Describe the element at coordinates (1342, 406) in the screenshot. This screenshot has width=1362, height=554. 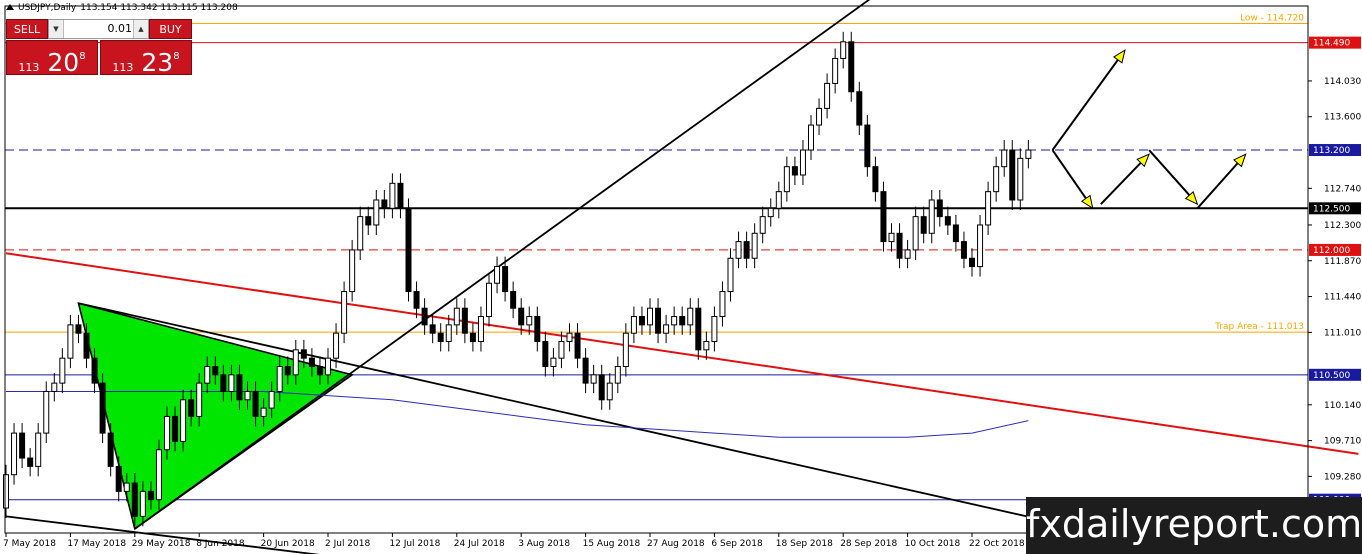
I see `price-tick-label: 110.140` at that location.